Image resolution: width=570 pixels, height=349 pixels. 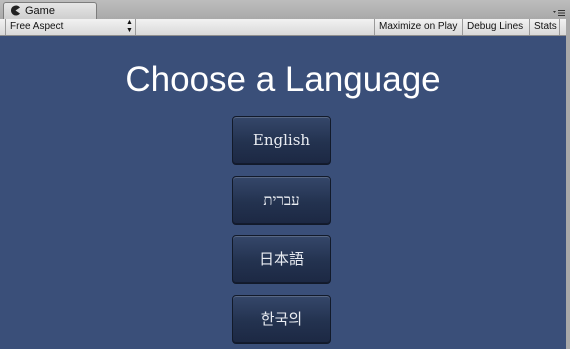 What do you see at coordinates (70, 27) in the screenshot?
I see `aspect-dropdown: Free Aspect ▲ ▼` at bounding box center [70, 27].